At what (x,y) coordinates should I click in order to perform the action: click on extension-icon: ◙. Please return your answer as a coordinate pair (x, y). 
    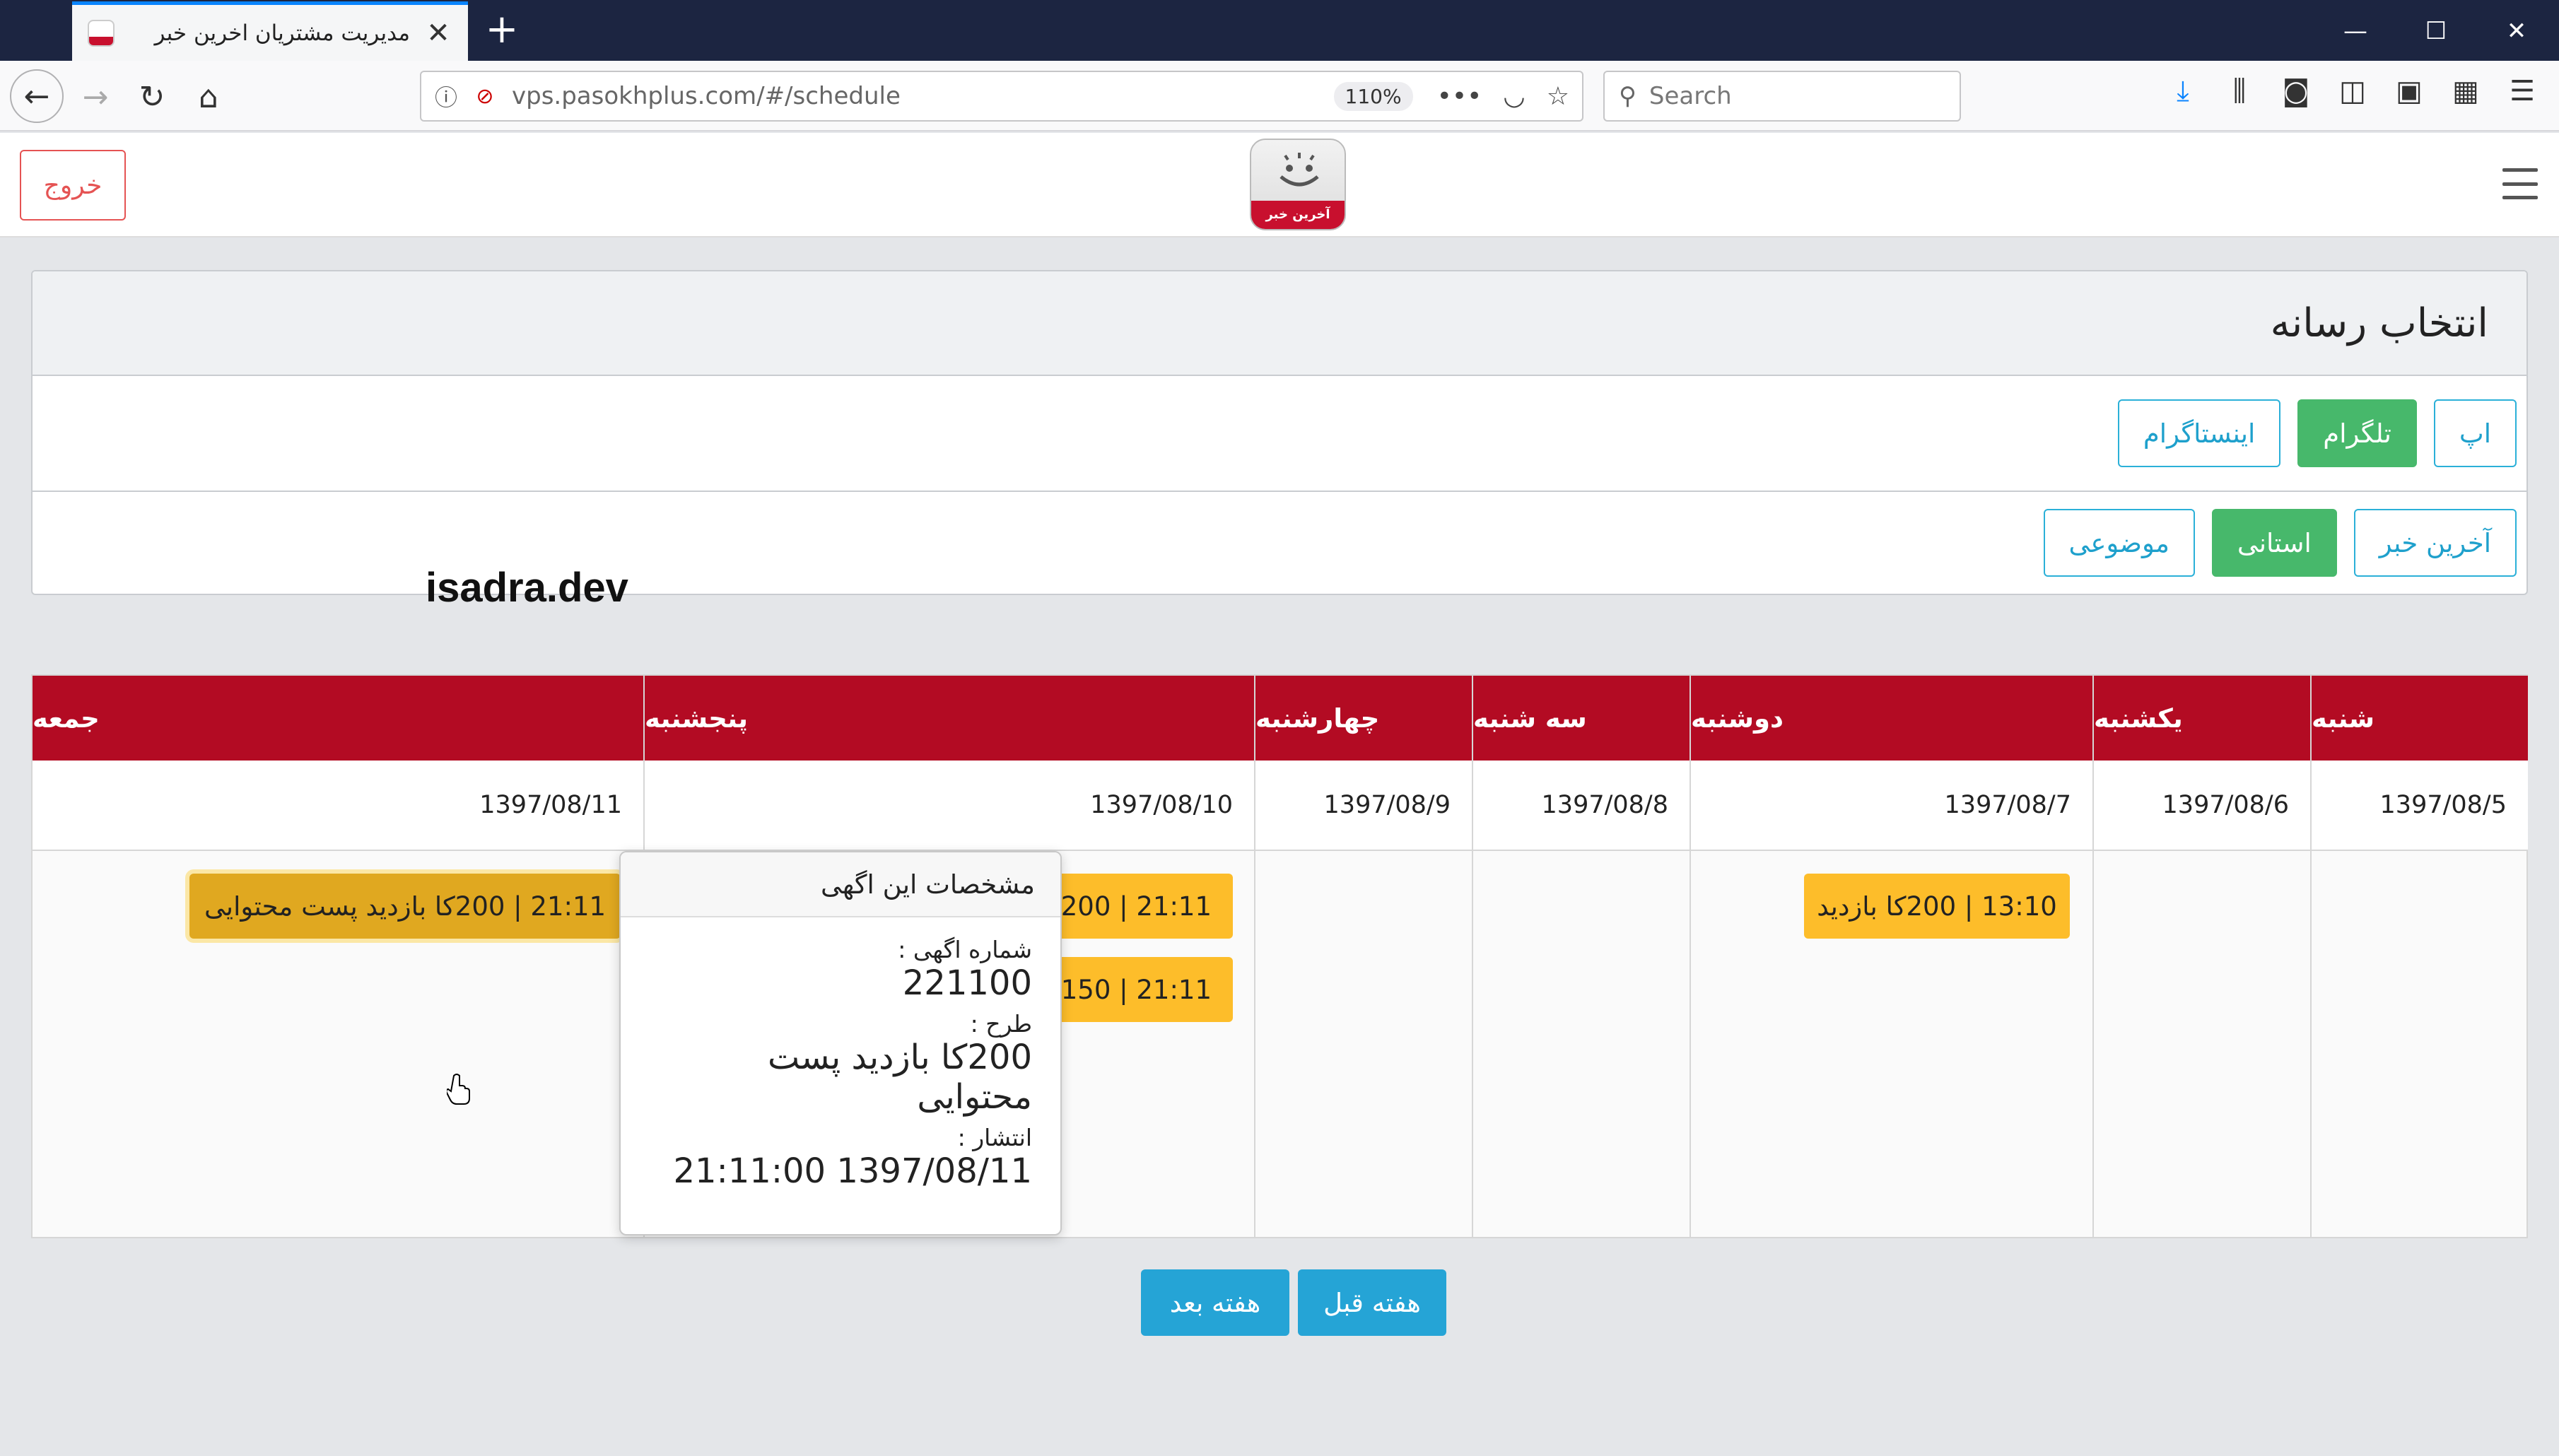
    Looking at the image, I should click on (2296, 91).